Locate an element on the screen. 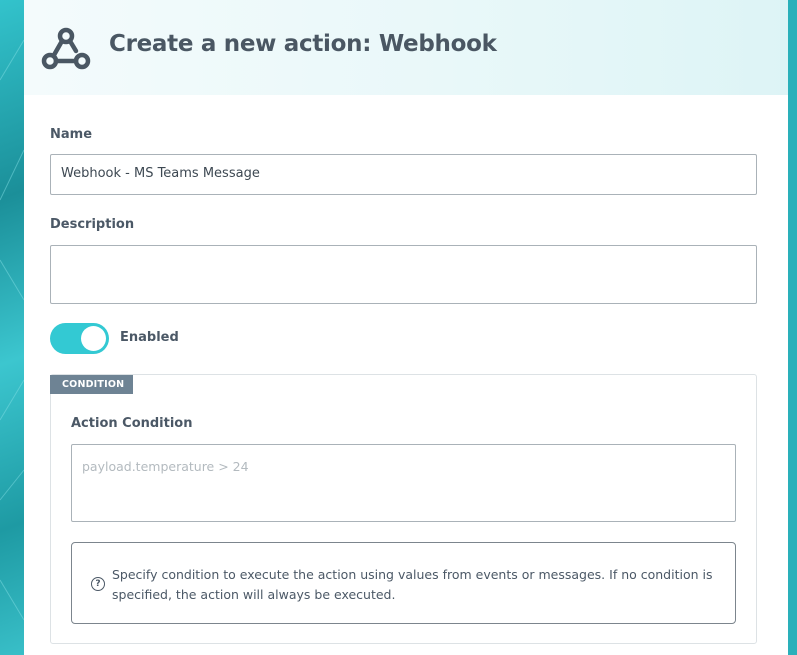 This screenshot has height=655, width=797. name-field: Webhook - MS Teams Message is located at coordinates (403, 174).